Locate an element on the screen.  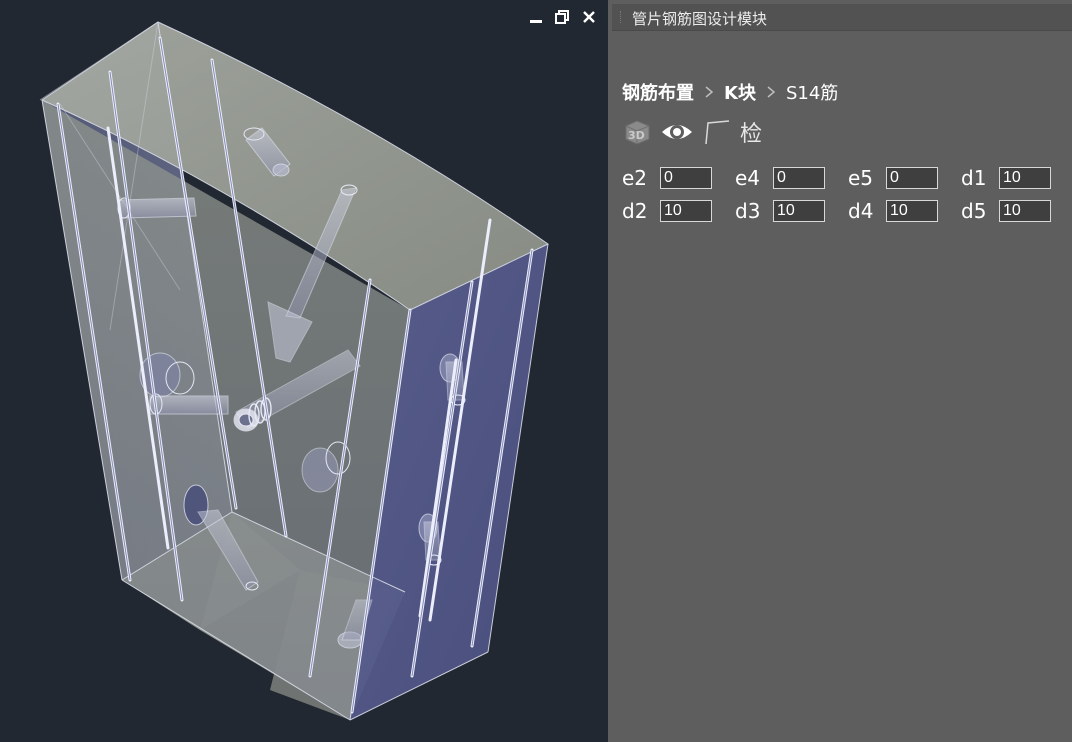
param-label: d5 is located at coordinates (974, 211).